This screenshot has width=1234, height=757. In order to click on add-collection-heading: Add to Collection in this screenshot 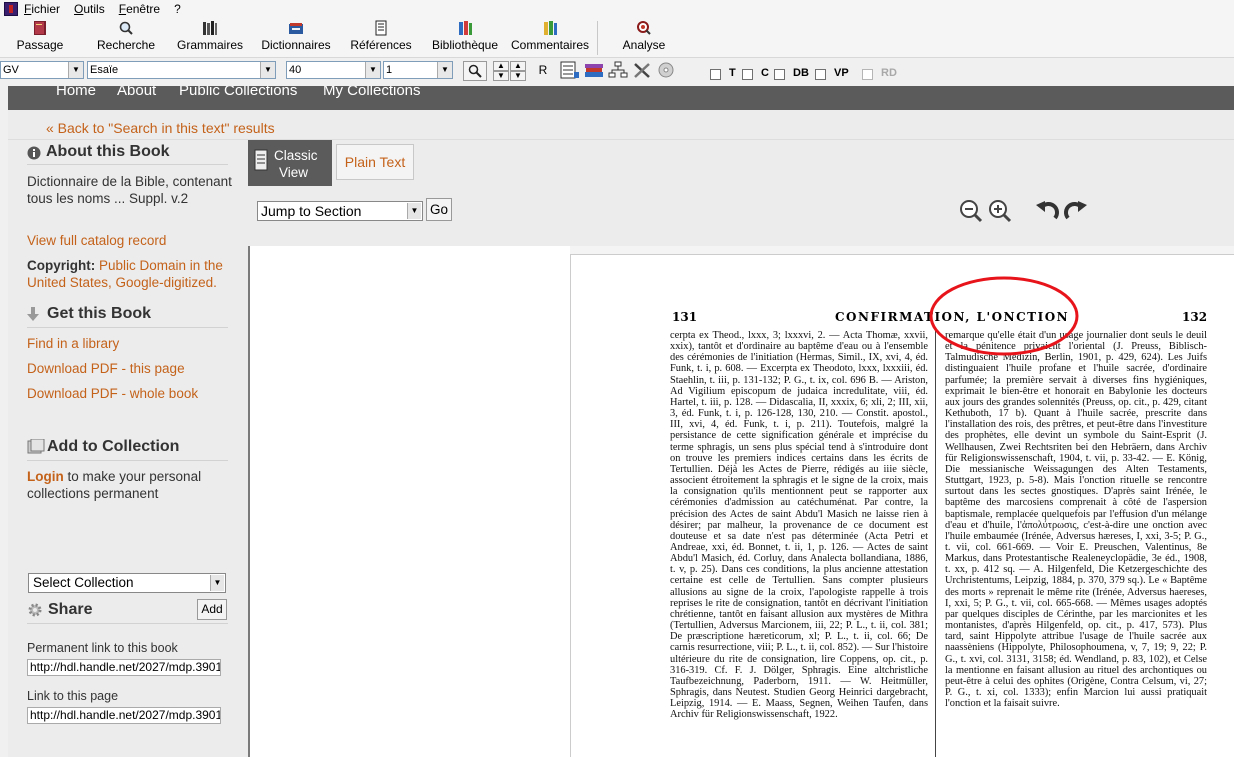, I will do `click(113, 446)`.